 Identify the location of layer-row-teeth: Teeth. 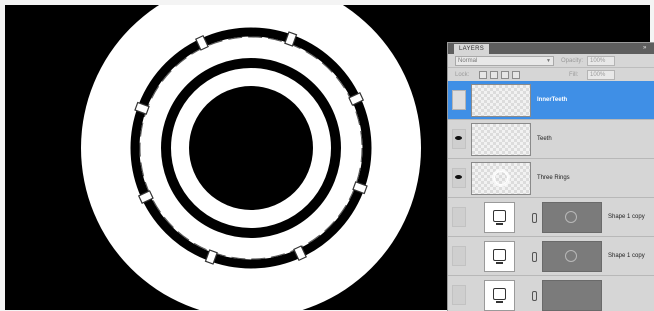
(551, 139).